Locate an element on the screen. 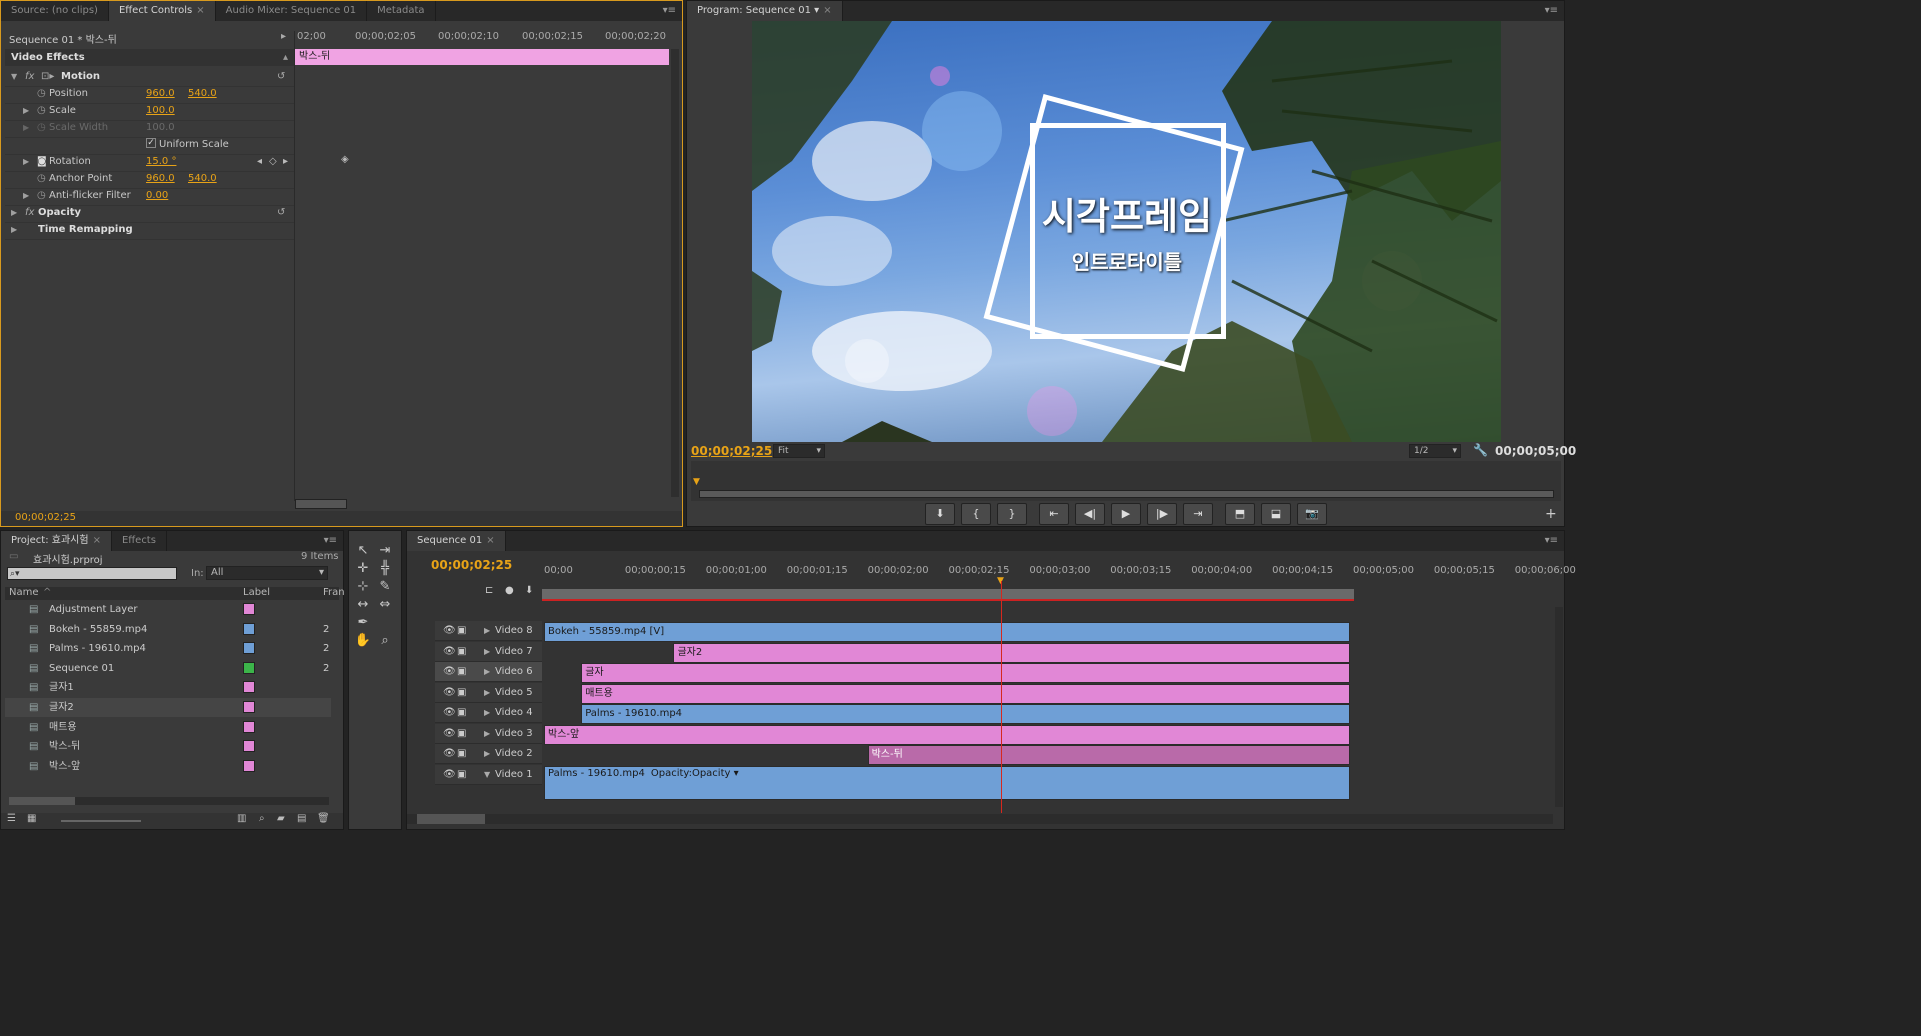 Image resolution: width=1921 pixels, height=1036 pixels. extract-button: ⬓ is located at coordinates (1276, 514).